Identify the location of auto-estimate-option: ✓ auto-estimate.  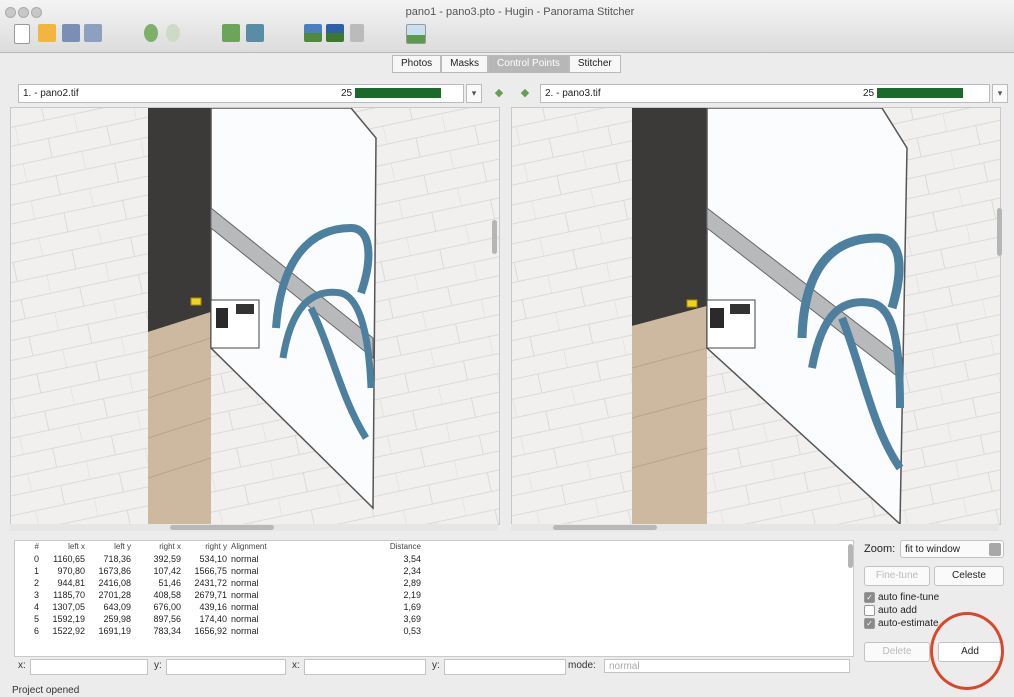
(901, 624).